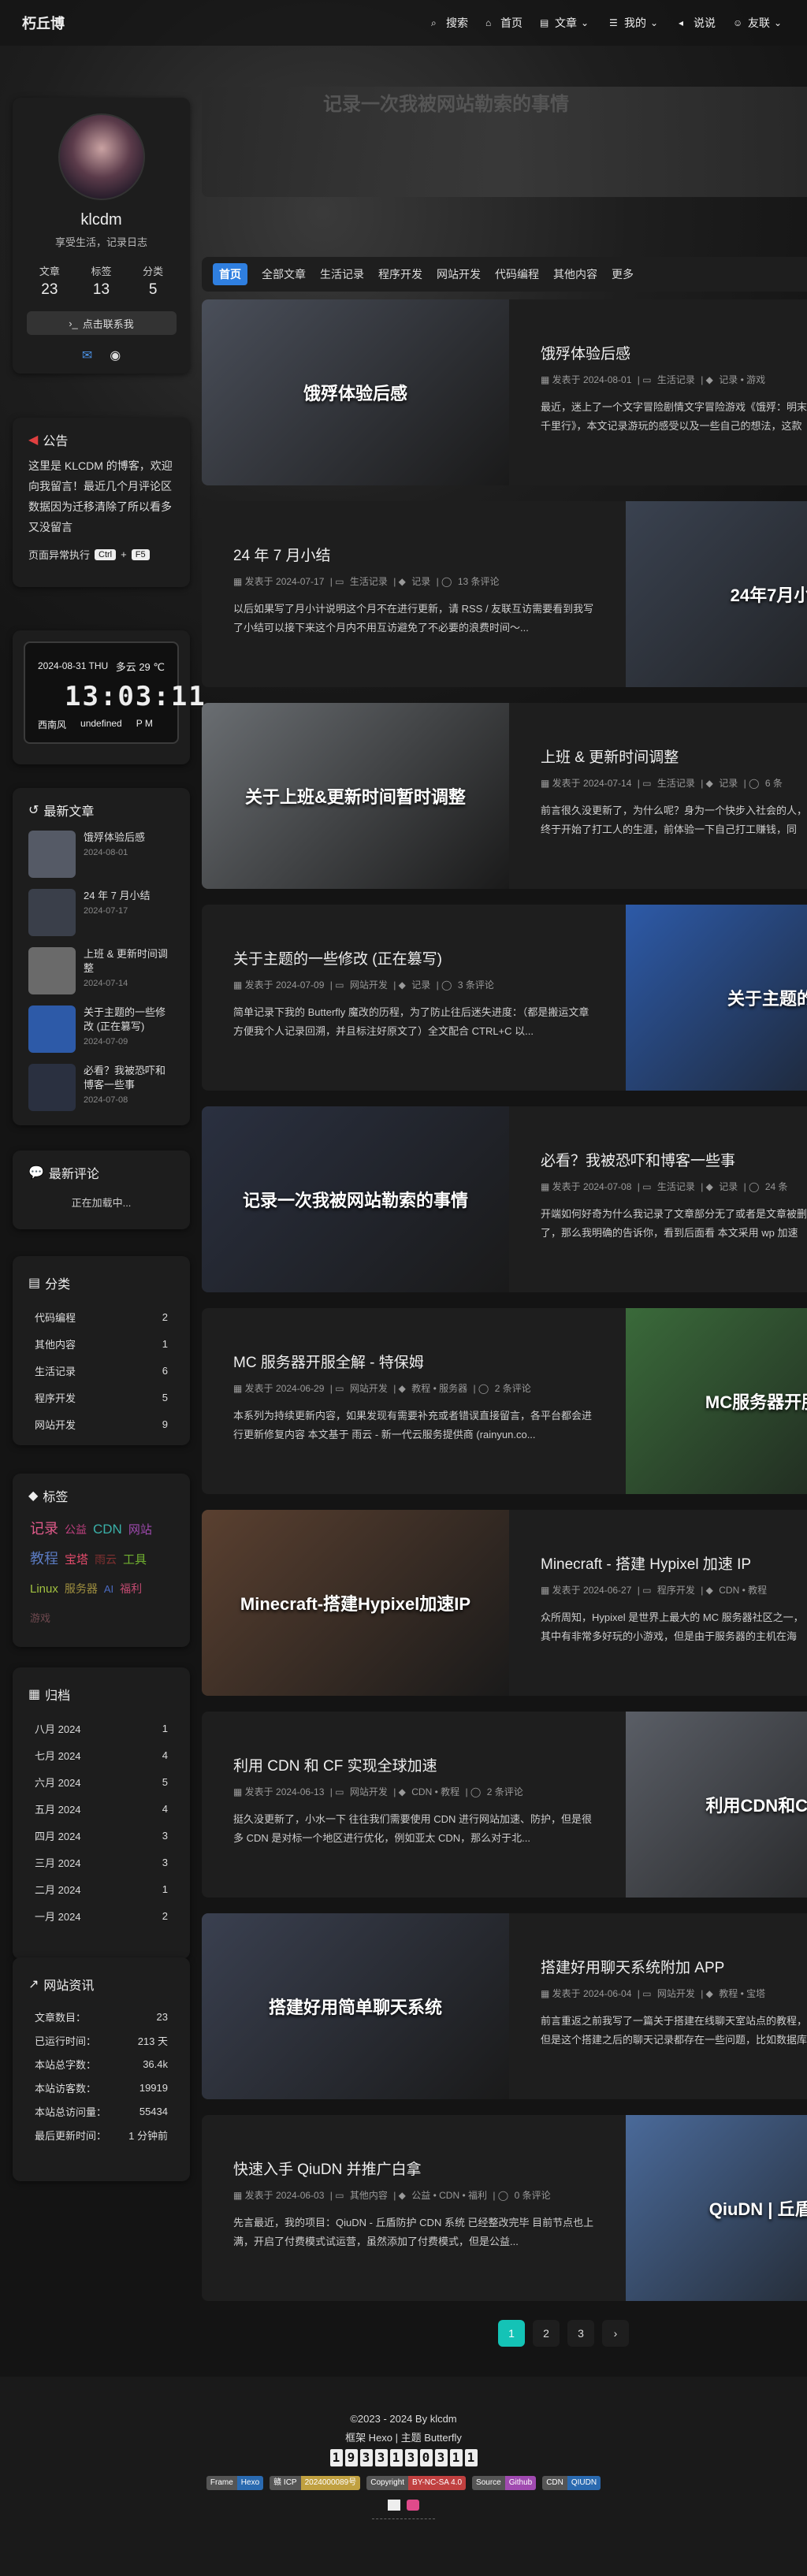  What do you see at coordinates (776, 1186) in the screenshot?
I see `post-comments: 24 条` at bounding box center [776, 1186].